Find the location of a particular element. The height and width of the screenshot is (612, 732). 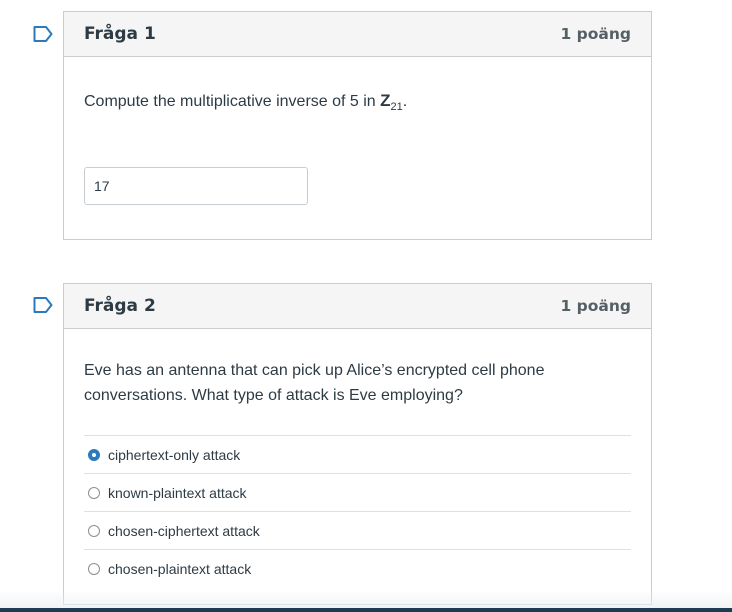

answer-option: chosen-plaintext attack is located at coordinates (357, 568).